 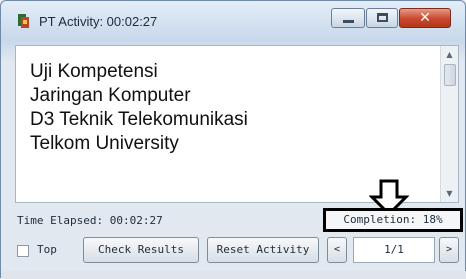 I want to click on completion-indicator: Completion: 18%, so click(x=393, y=220).